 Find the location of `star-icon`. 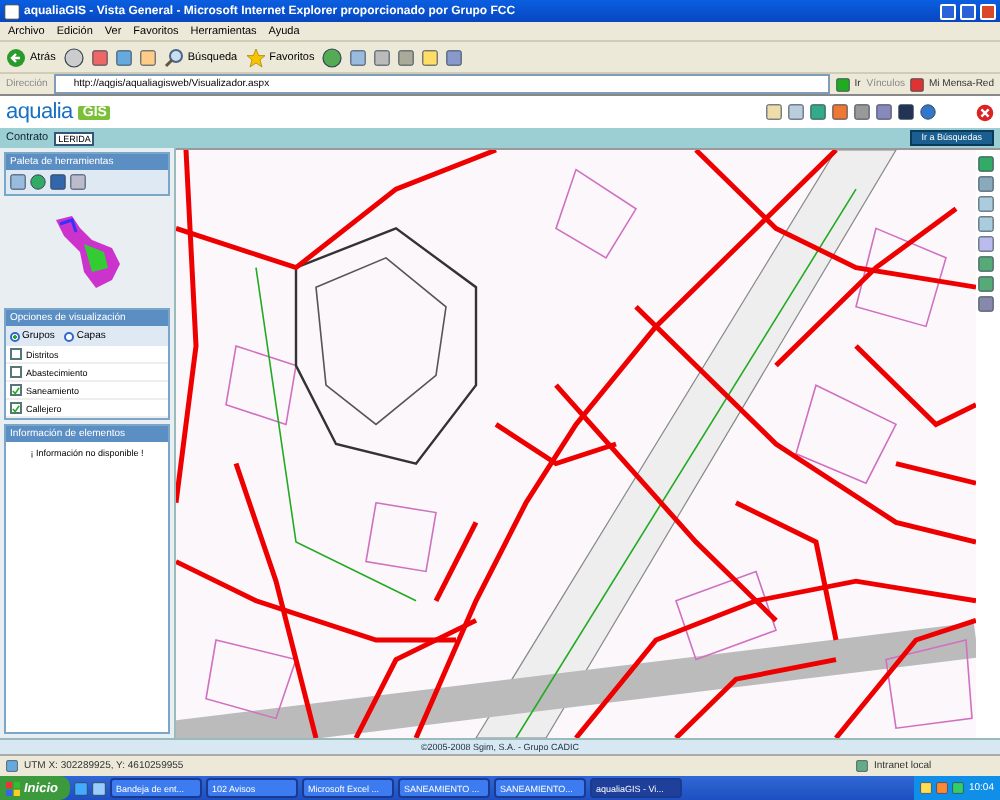

star-icon is located at coordinates (255, 57).